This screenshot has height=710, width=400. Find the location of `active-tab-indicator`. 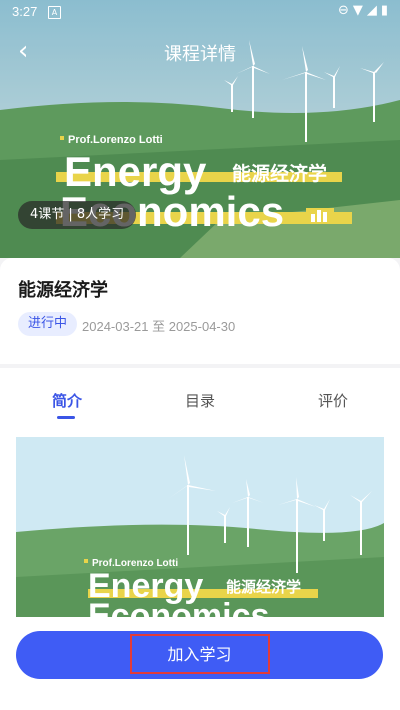

active-tab-indicator is located at coordinates (66, 417).